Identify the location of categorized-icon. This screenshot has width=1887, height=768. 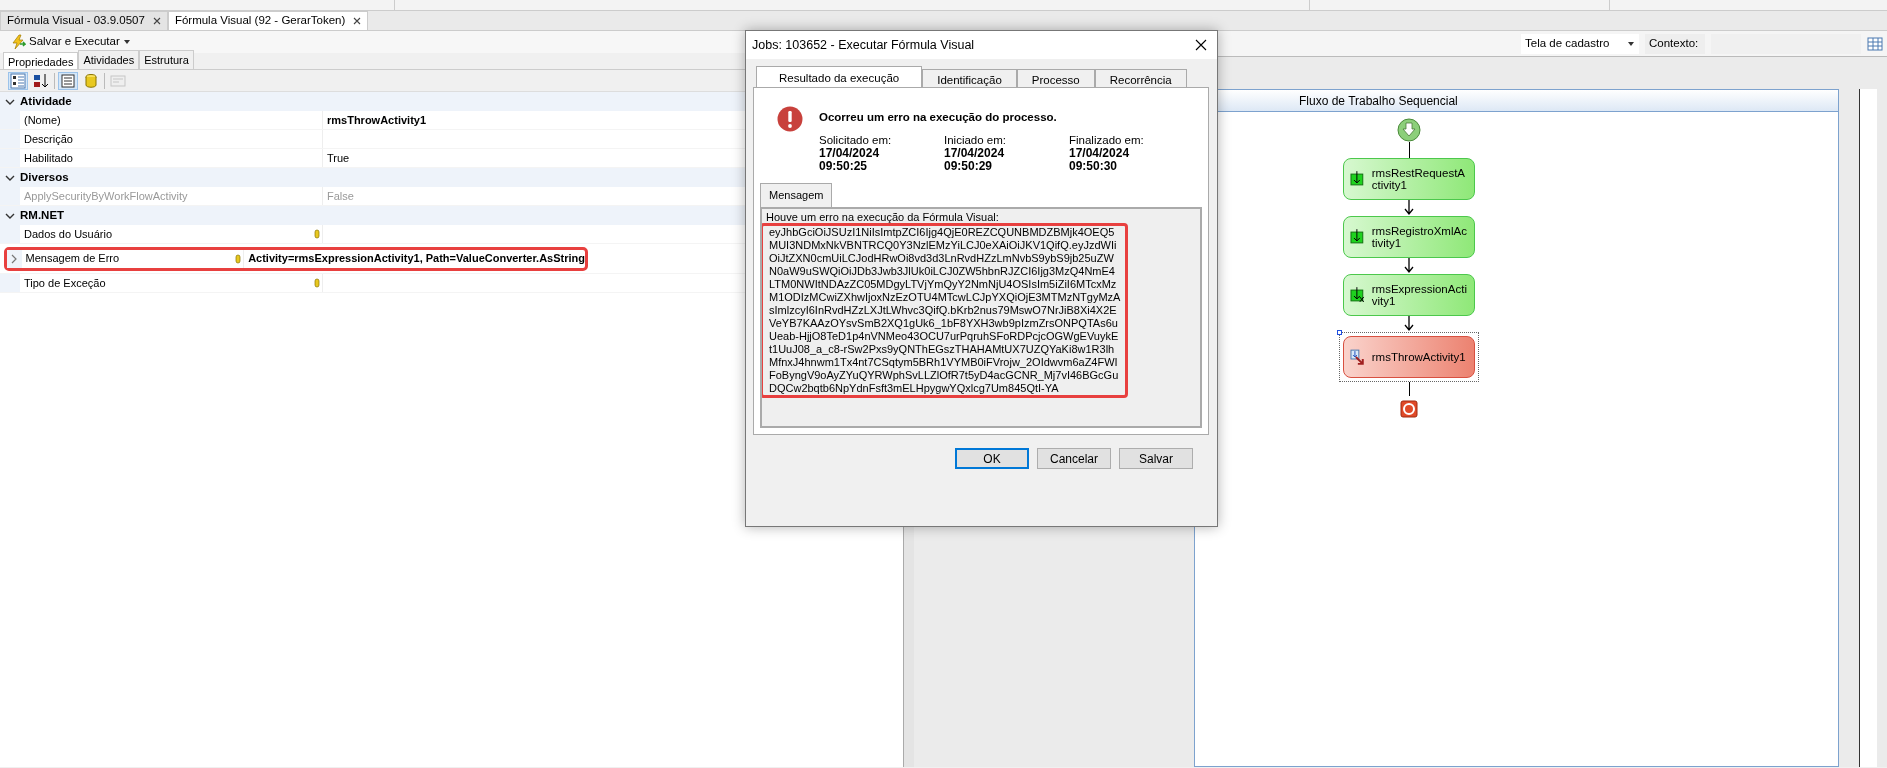
(18, 80).